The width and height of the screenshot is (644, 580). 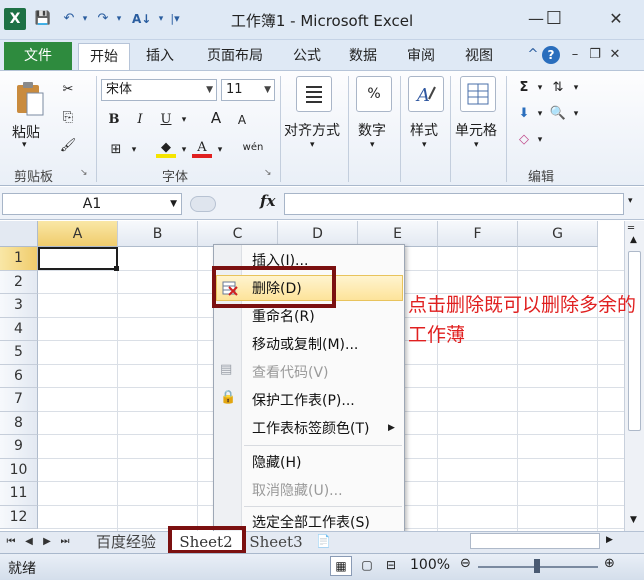 I want to click on collapse-ribbon-icon: ^, so click(x=533, y=55).